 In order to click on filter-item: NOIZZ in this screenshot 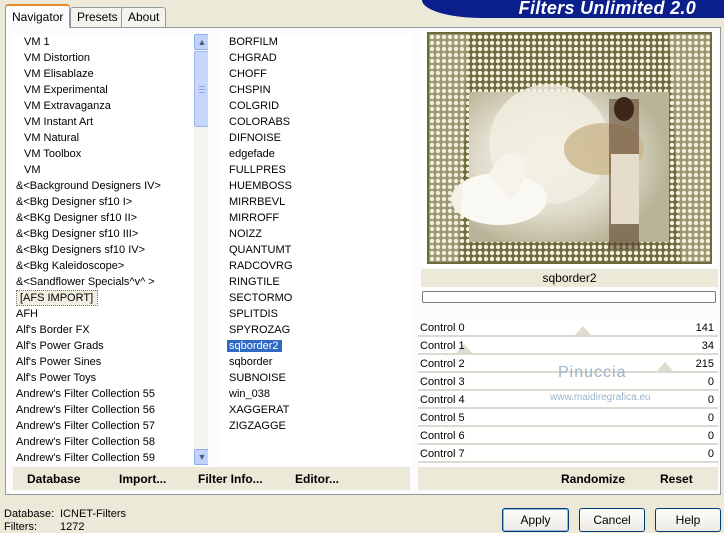, I will do `click(315, 234)`.